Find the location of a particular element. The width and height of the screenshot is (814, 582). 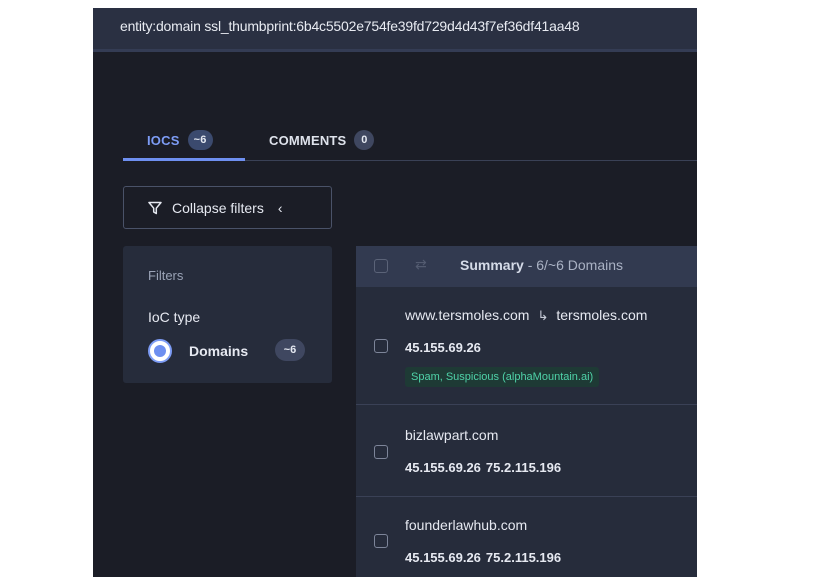

filters-panel: Filters IoC type Domains ~6 is located at coordinates (227, 314).